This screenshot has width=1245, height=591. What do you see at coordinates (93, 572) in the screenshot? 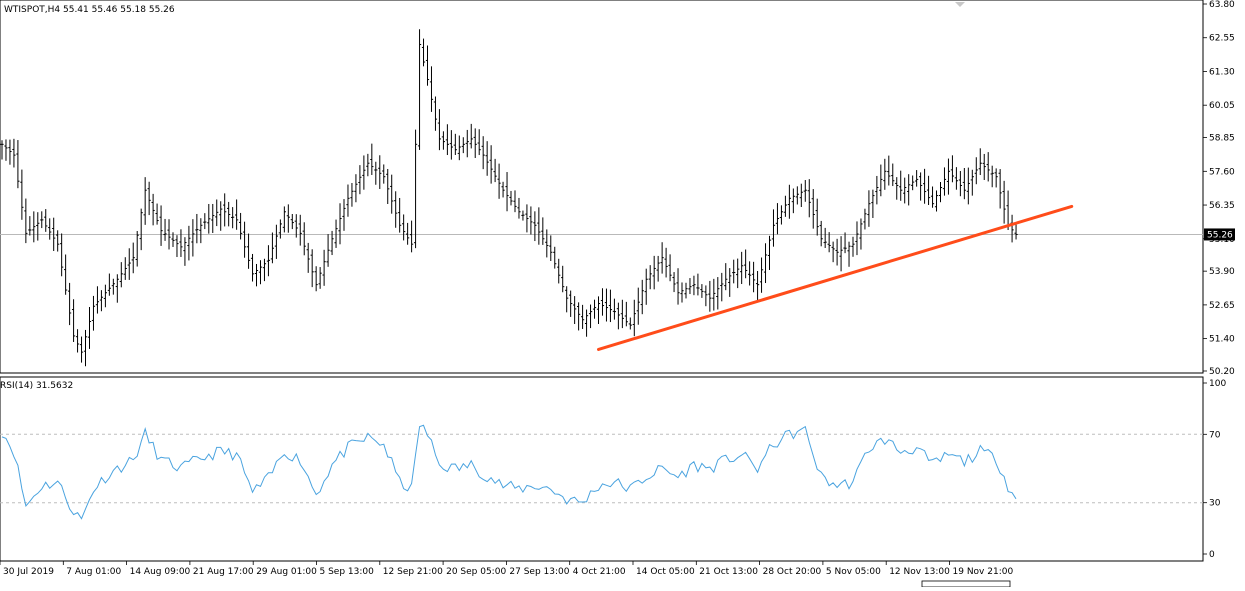
I see `time-tick-label: 7 Aug 01:00` at bounding box center [93, 572].